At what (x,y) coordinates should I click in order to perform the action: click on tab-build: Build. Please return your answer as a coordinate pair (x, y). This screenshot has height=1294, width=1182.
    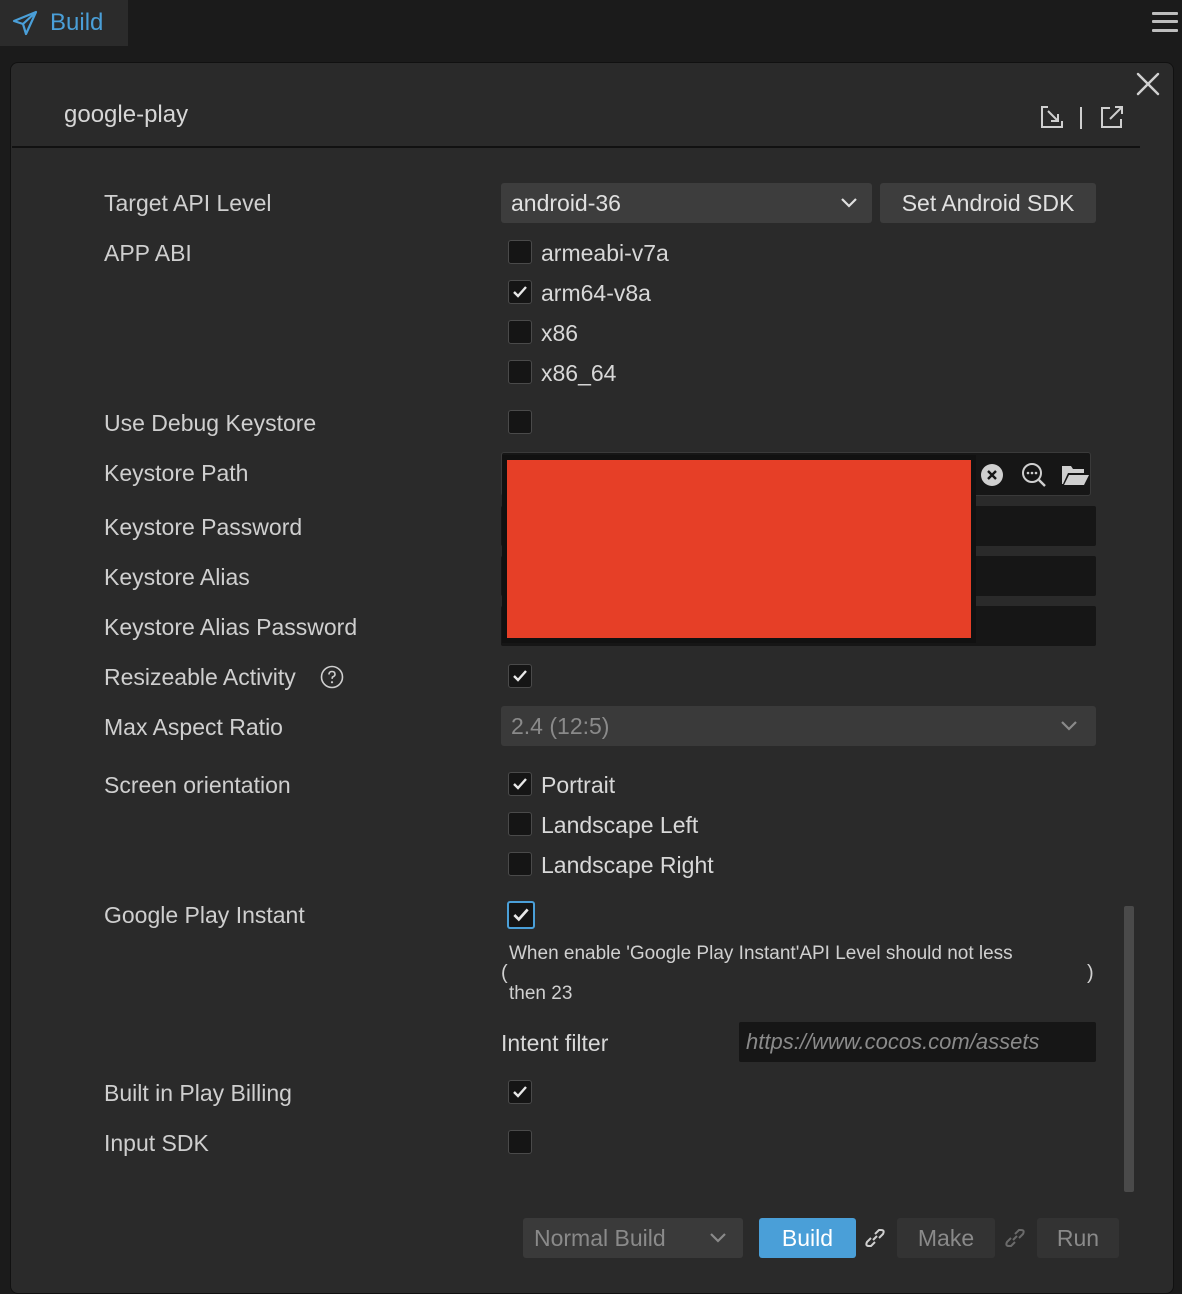
    Looking at the image, I should click on (64, 23).